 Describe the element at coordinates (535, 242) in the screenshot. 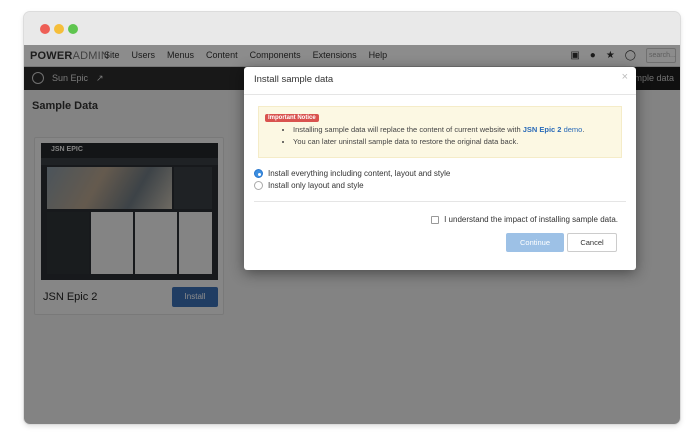

I see `continue-button: Continue` at that location.